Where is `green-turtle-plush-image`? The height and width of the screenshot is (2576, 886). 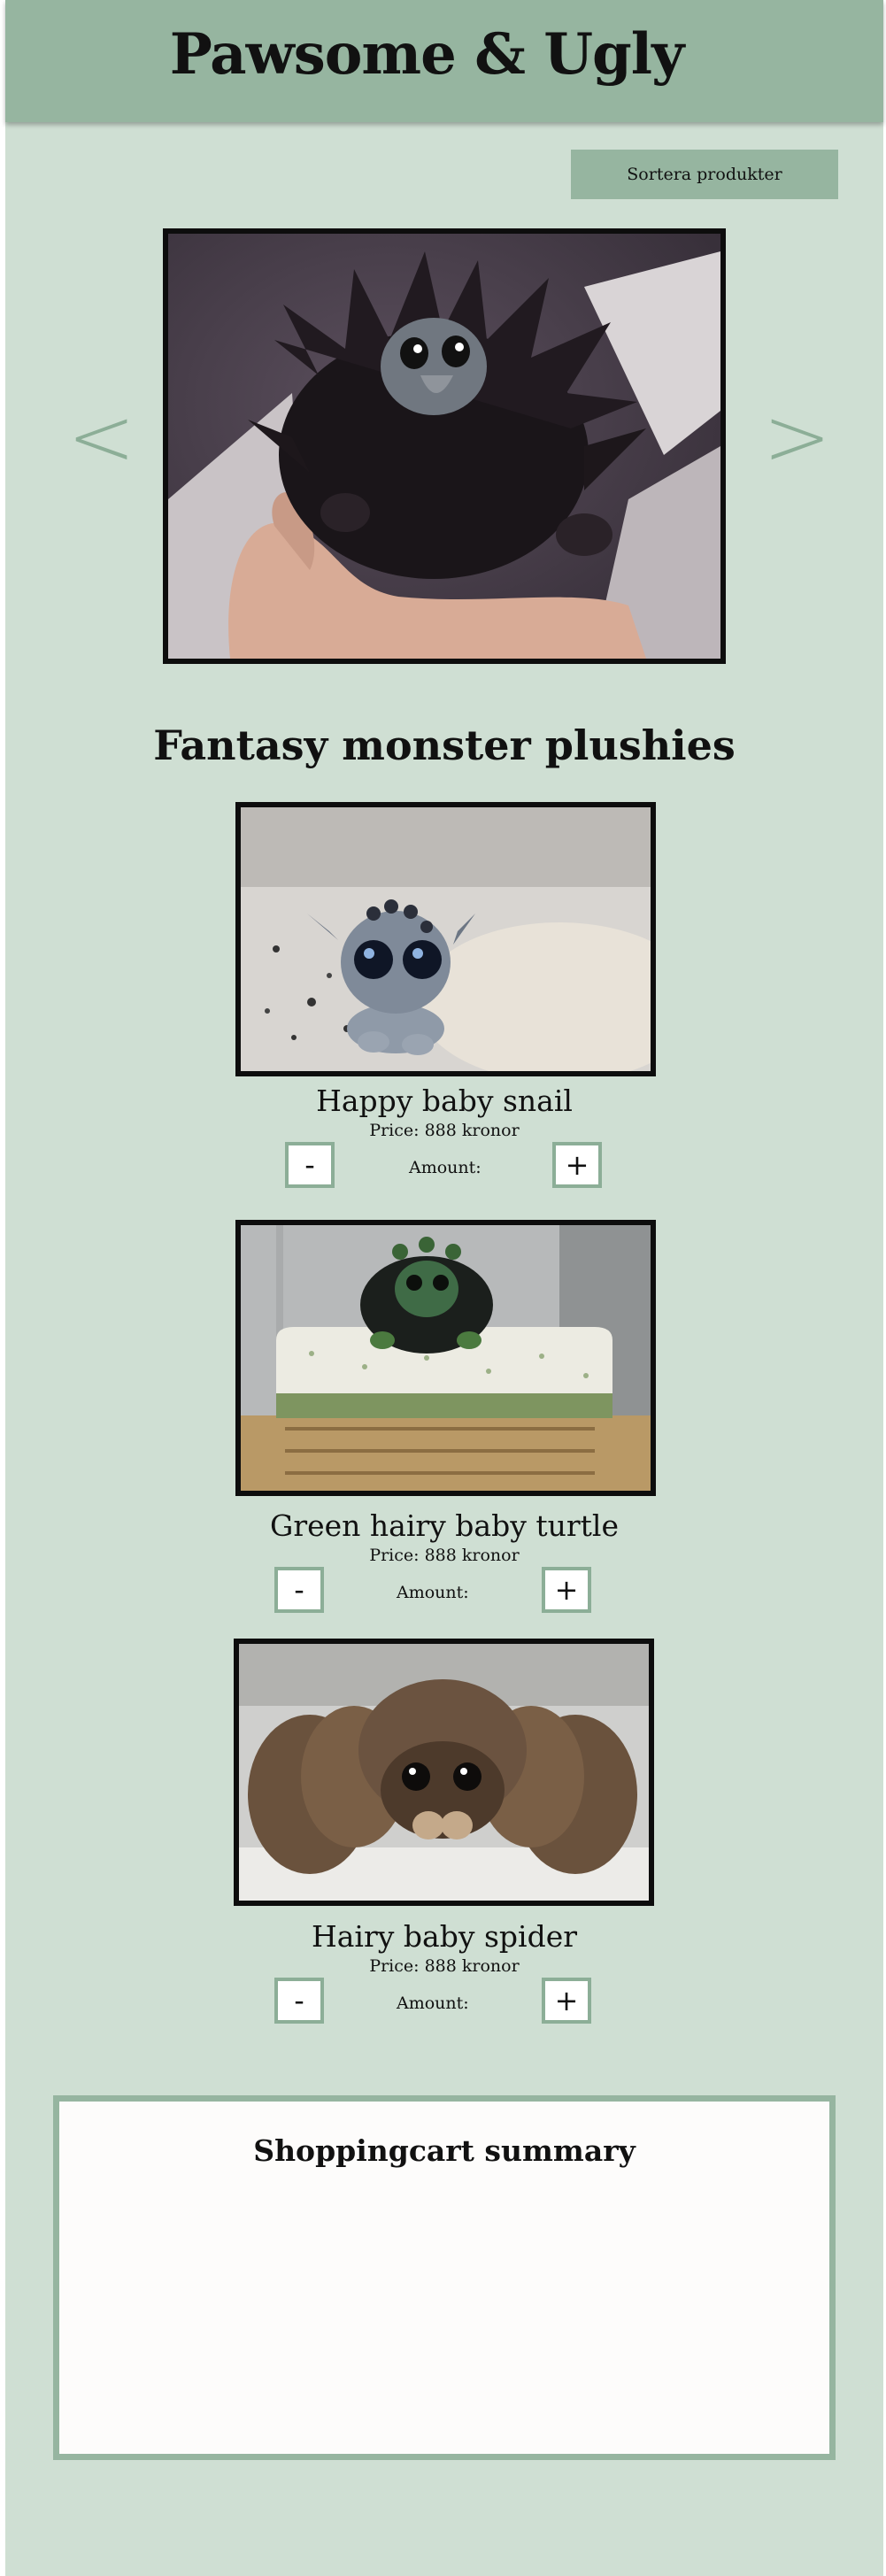
green-turtle-plush-image is located at coordinates (446, 1358).